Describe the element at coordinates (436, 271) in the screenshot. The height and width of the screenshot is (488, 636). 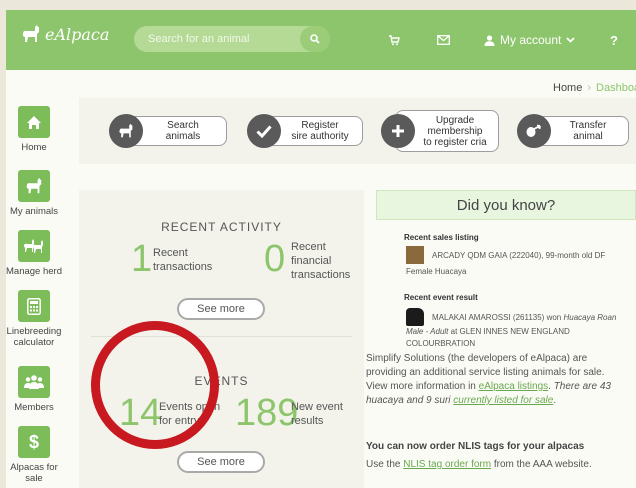
I see `recent-sales-line-2: Female Huacaya` at that location.